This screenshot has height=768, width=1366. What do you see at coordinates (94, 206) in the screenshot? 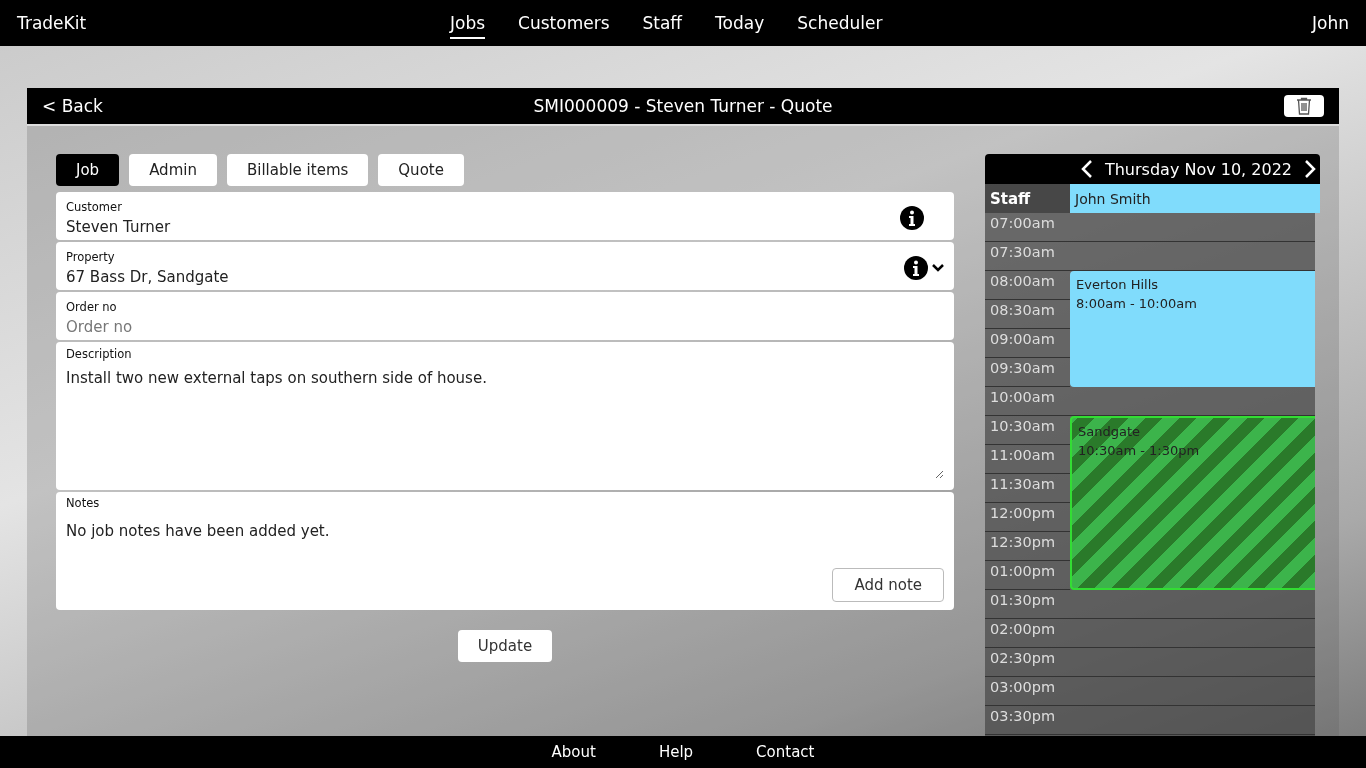
I see `field-label: Customer` at bounding box center [94, 206].